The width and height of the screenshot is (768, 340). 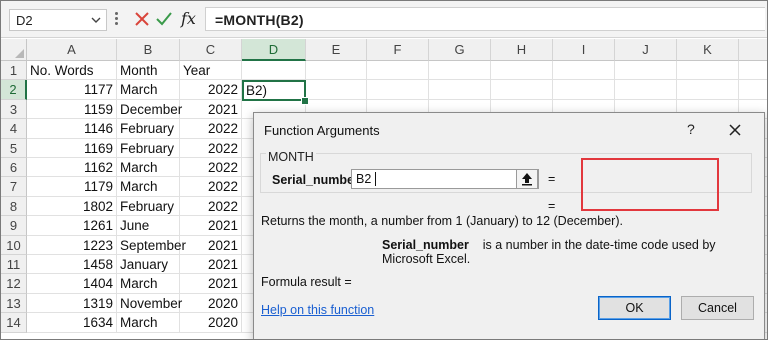 I want to click on column-header-g: G, so click(x=460, y=50).